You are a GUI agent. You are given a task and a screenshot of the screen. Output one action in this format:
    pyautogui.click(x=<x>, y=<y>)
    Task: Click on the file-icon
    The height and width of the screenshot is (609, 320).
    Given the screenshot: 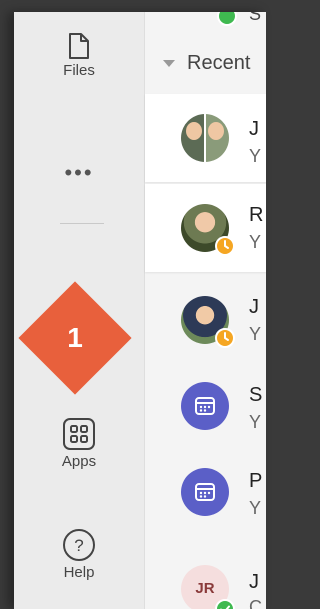 What is the action you would take?
    pyautogui.click(x=79, y=46)
    